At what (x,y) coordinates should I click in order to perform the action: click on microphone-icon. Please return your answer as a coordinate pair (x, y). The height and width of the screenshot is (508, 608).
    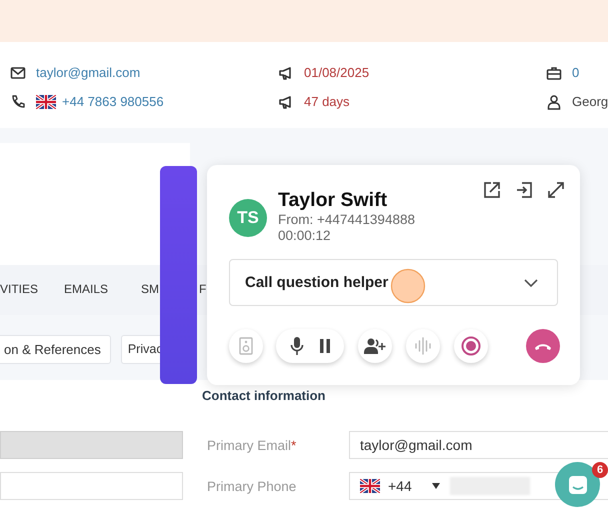
    Looking at the image, I should click on (297, 346).